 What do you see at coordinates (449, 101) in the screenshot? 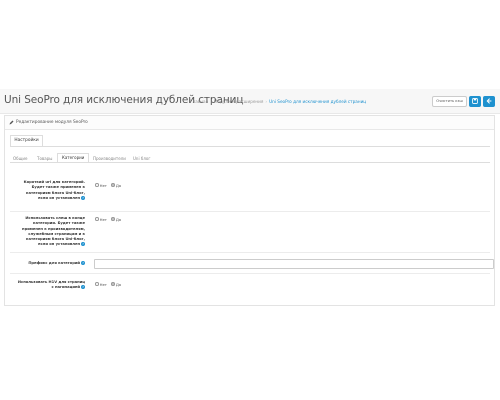
I see `clear-cache-button: Очистить кэш` at bounding box center [449, 101].